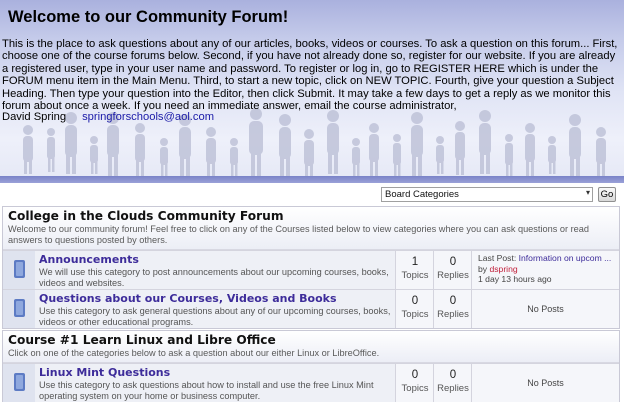 The image size is (624, 402). I want to click on last-post-time: 1 day 13 hours ago, so click(515, 279).